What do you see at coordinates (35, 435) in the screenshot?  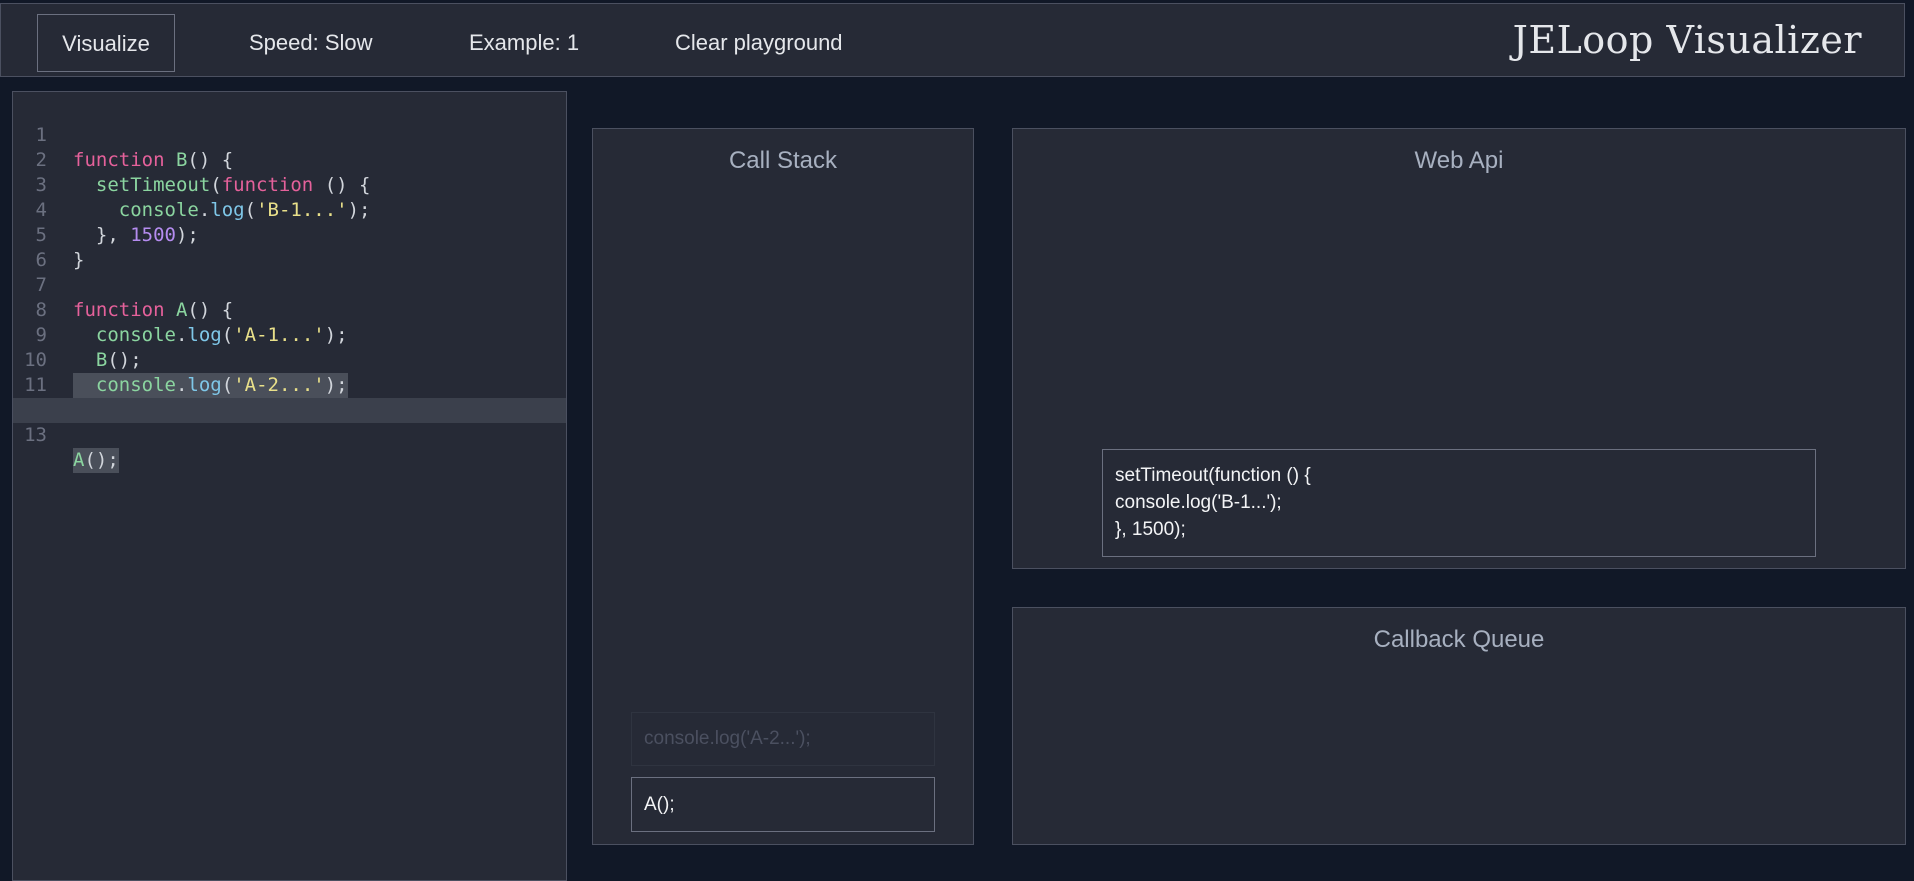 I see `line-number: 13` at bounding box center [35, 435].